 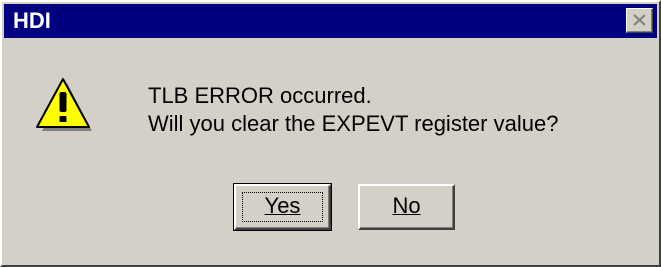 What do you see at coordinates (330, 21) in the screenshot?
I see `title-bar: HDI` at bounding box center [330, 21].